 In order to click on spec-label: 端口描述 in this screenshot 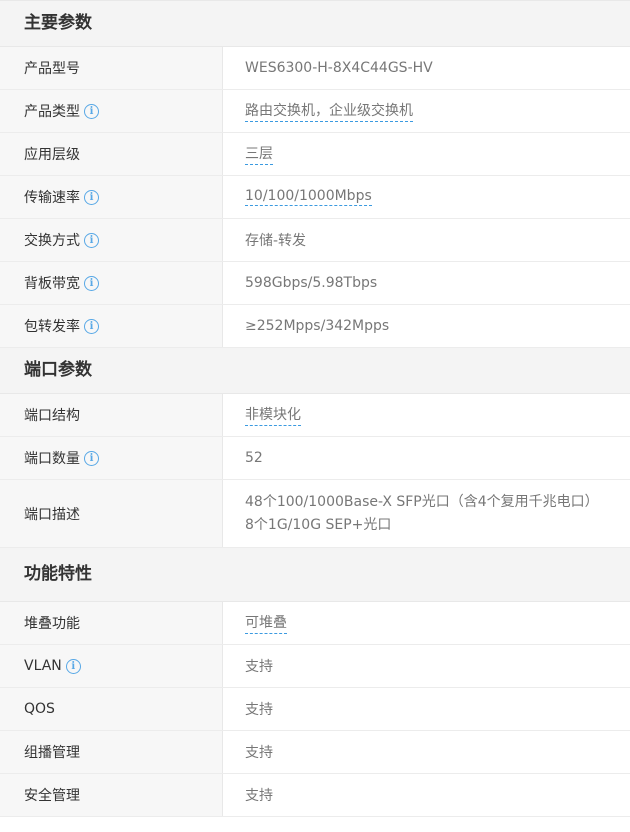, I will do `click(111, 513)`.